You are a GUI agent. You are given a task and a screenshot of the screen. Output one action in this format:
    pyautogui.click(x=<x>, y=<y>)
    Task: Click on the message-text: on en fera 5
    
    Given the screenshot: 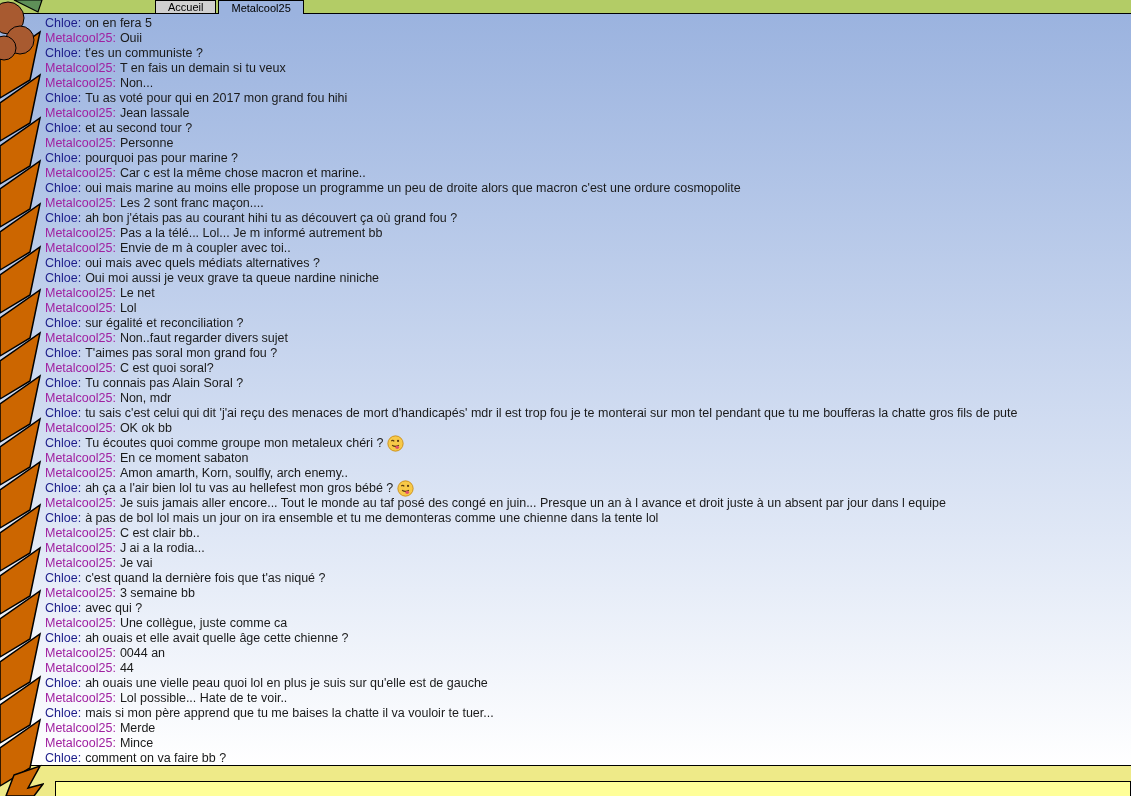 What is the action you would take?
    pyautogui.click(x=118, y=23)
    